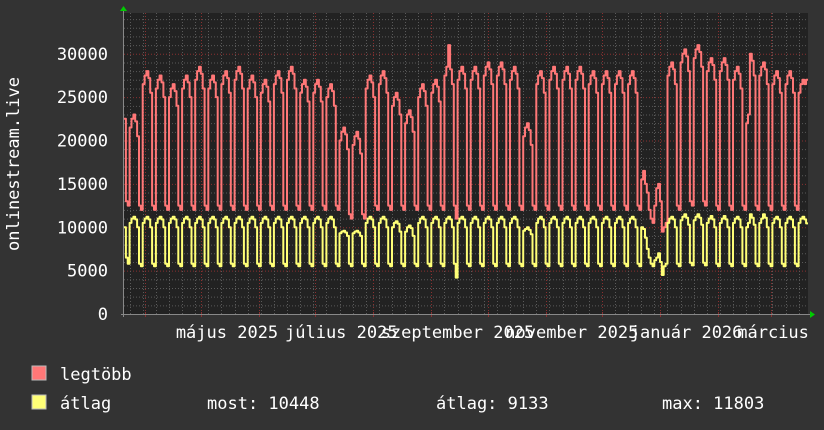 The width and height of the screenshot is (824, 430). I want to click on legend-label-max: legtöbb, so click(96, 375).